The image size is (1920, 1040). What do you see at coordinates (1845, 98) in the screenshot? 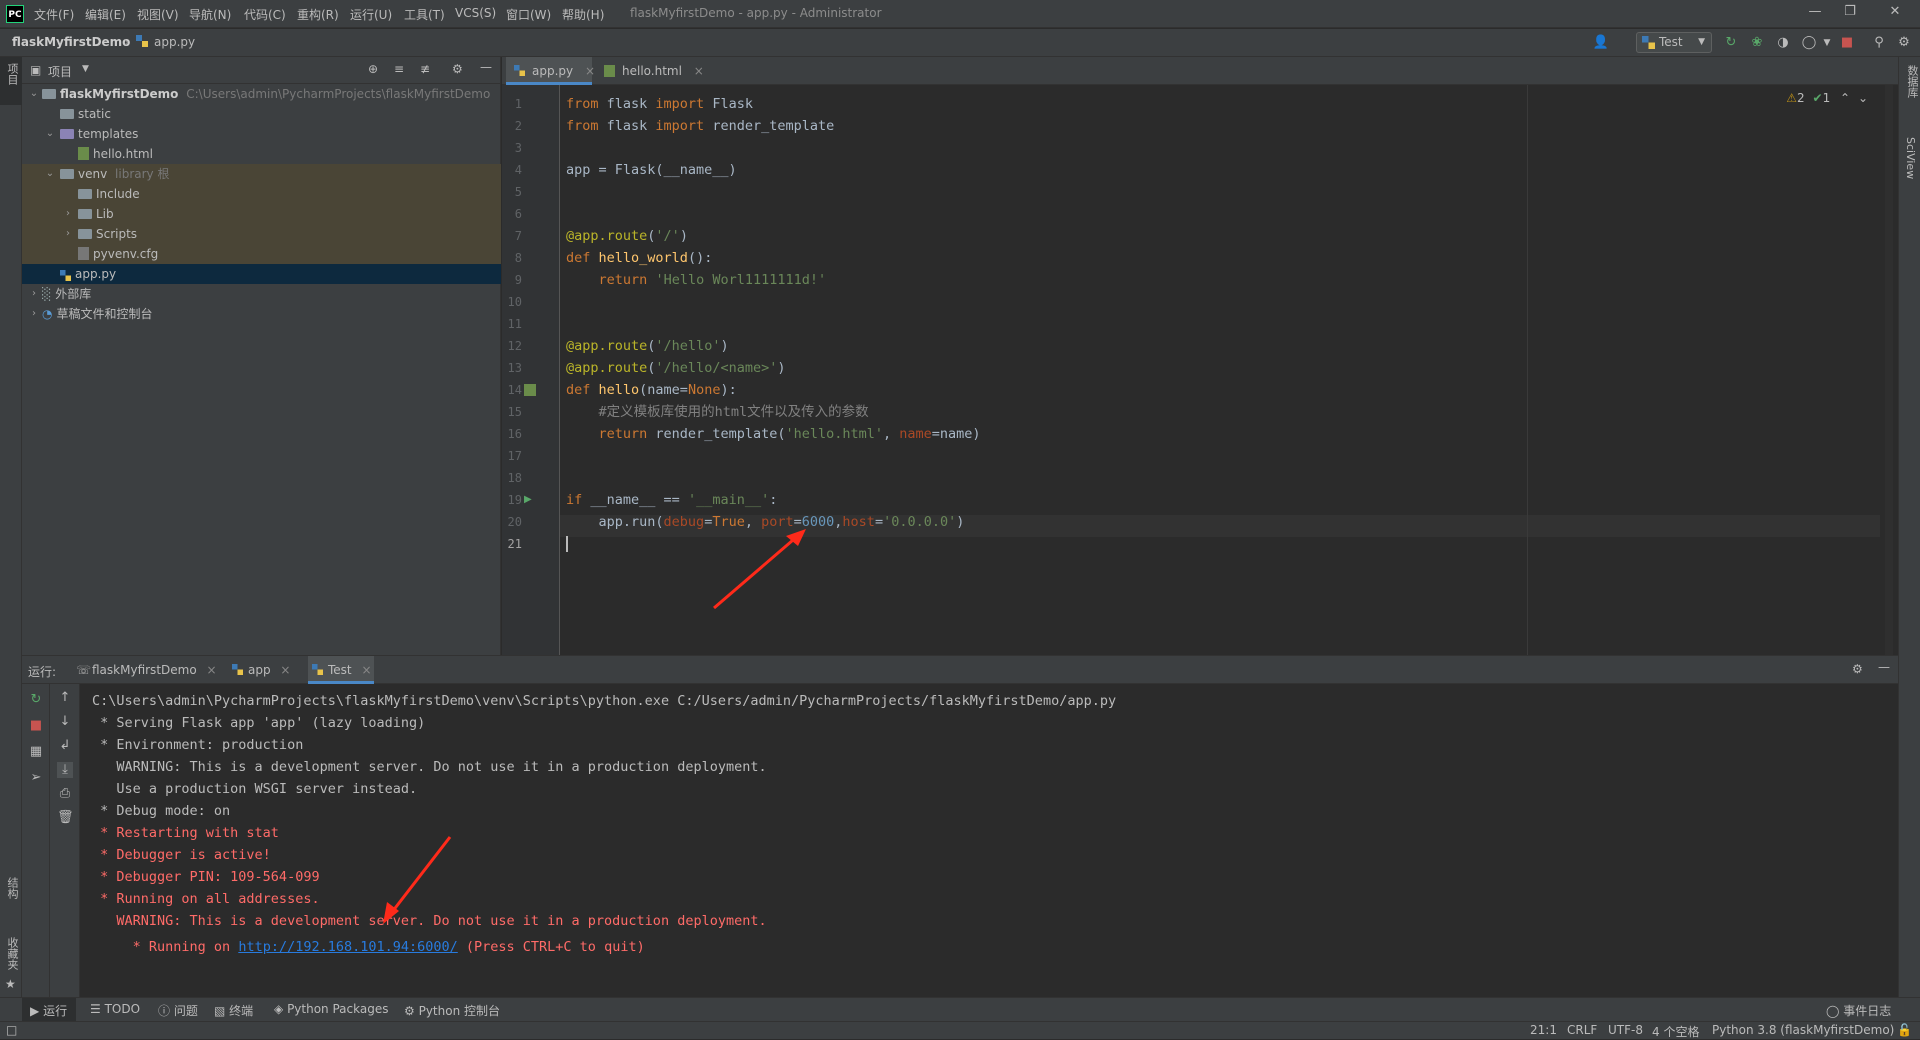
I see `chevron-up-icon: ⌃` at bounding box center [1845, 98].